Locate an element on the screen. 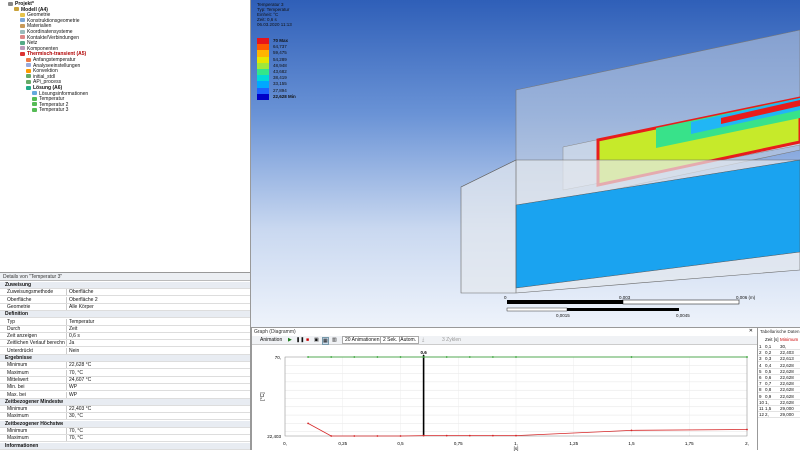 The image size is (800, 451). details-key: Maximum is located at coordinates (18, 438).